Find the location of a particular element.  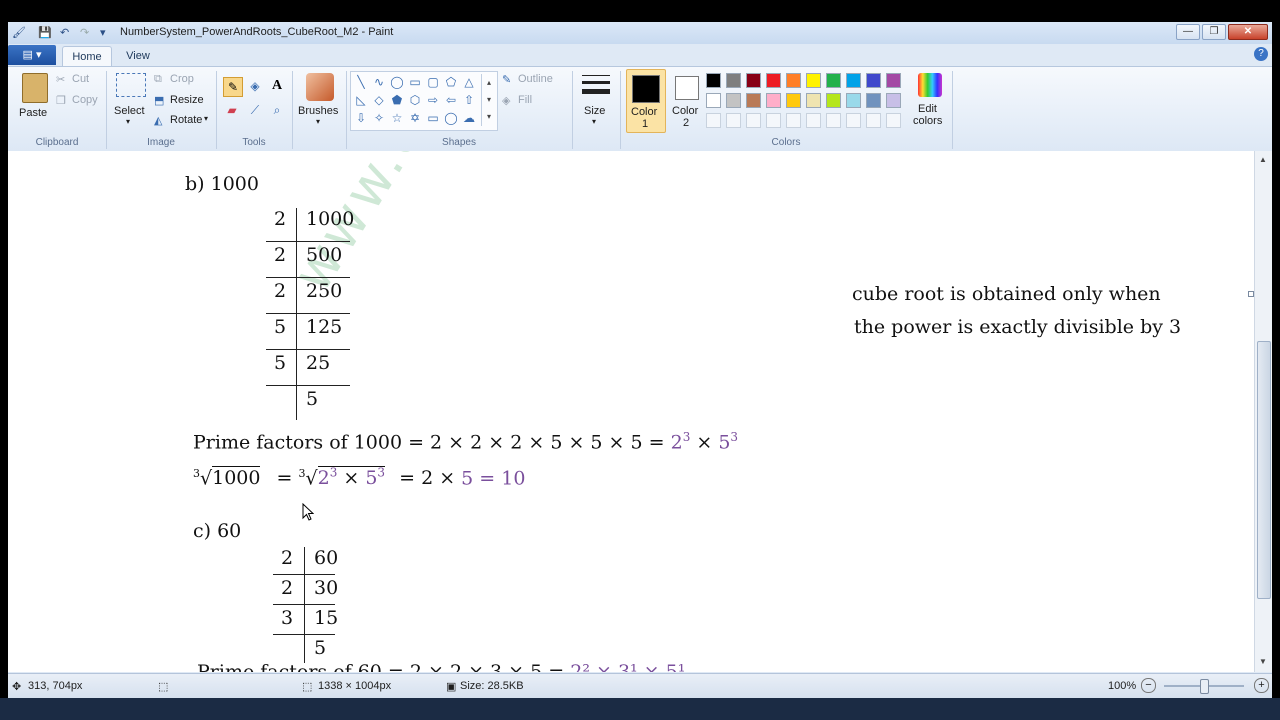

rectangle-shape-icon: ▭ is located at coordinates (415, 82).